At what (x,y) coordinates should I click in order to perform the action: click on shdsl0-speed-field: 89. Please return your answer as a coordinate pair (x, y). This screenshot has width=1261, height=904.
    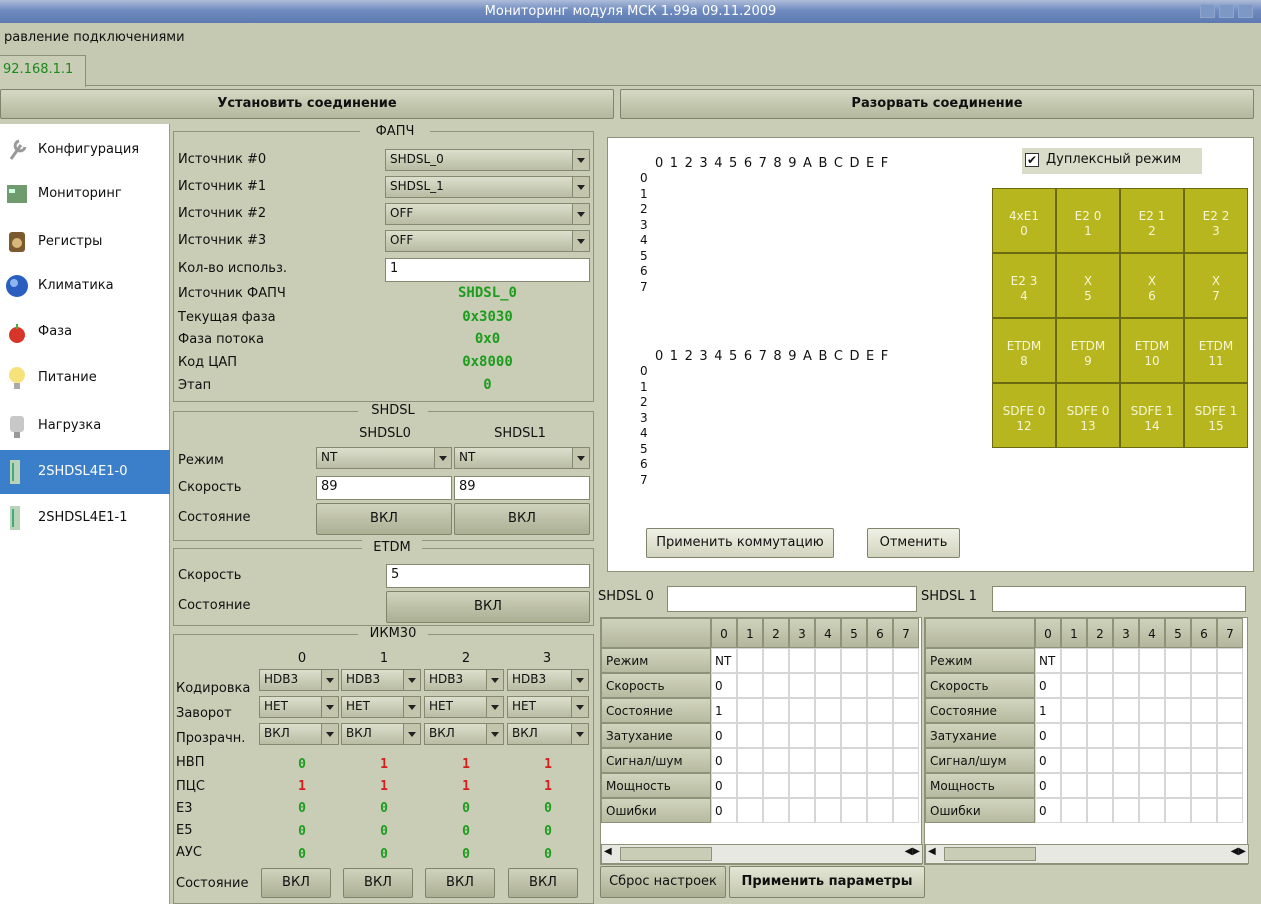
    Looking at the image, I should click on (384, 488).